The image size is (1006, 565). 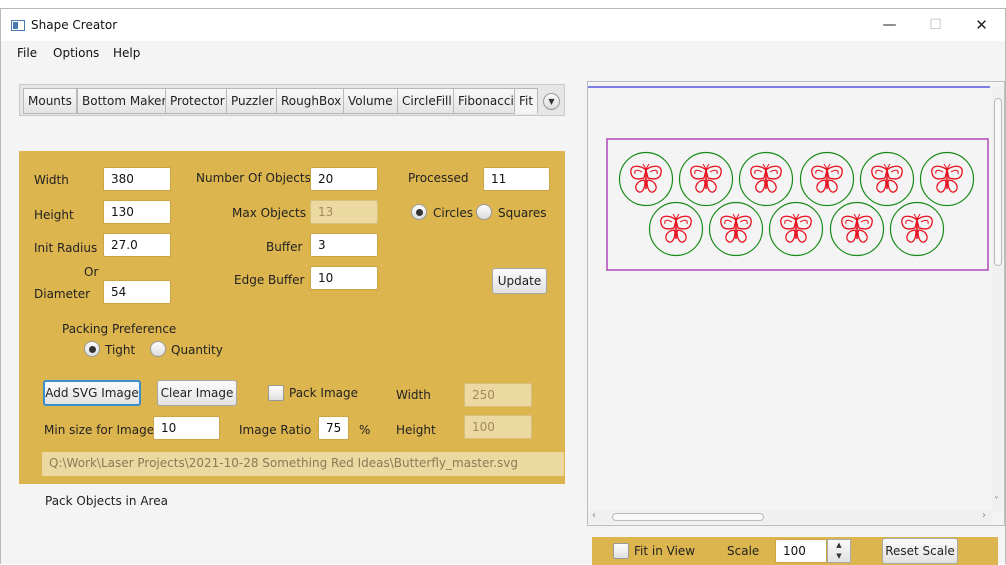 What do you see at coordinates (935, 25) in the screenshot?
I see `maximize-button: ☐` at bounding box center [935, 25].